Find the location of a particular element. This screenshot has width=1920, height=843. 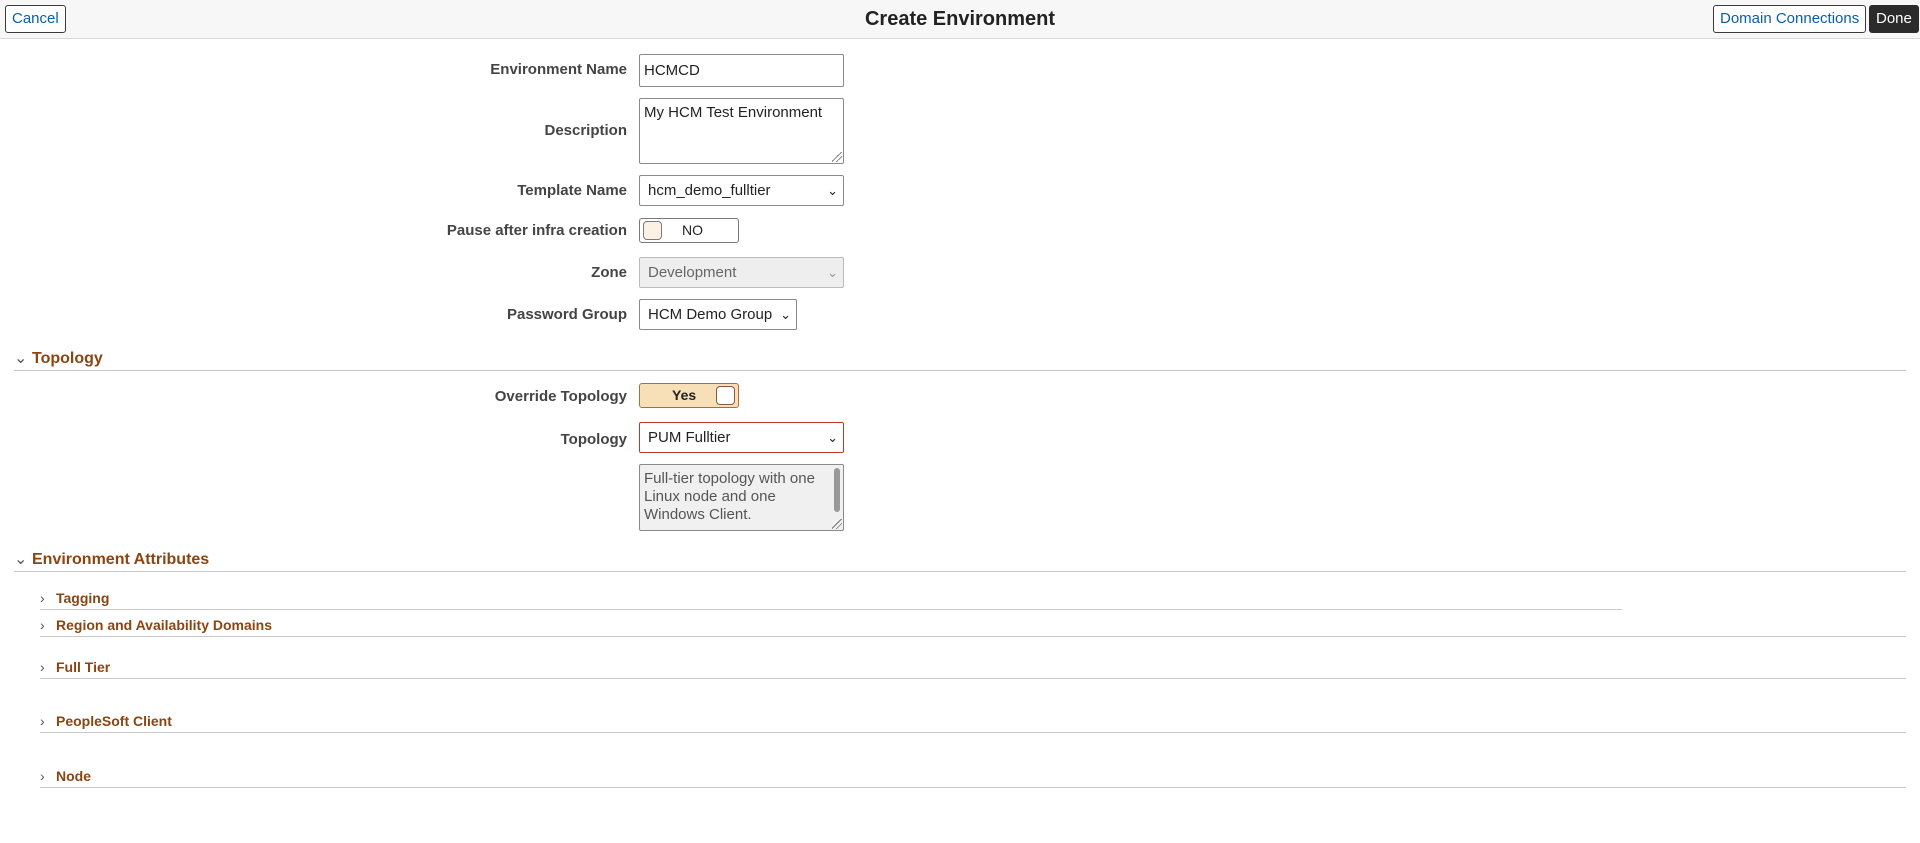

override-topology-toggle: Yes is located at coordinates (689, 395).